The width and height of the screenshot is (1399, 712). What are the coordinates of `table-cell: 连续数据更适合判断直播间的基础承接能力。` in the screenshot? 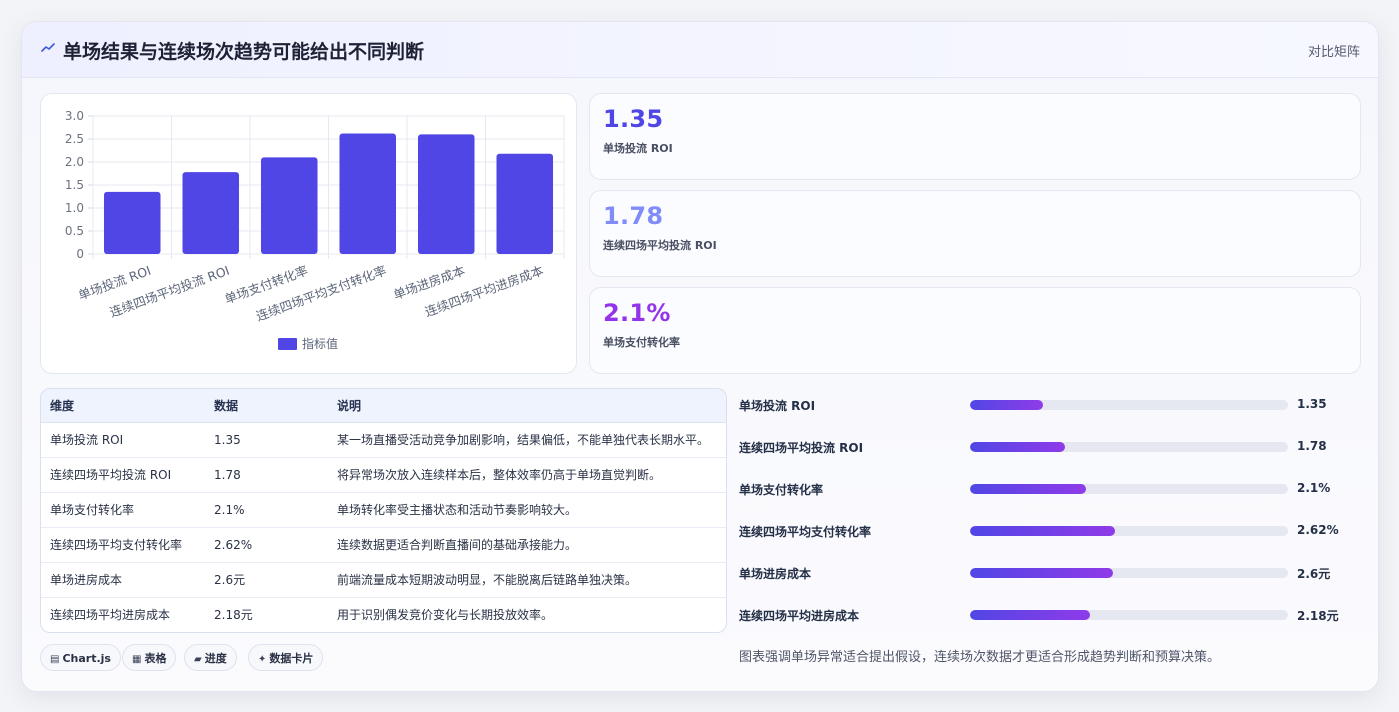 It's located at (527, 545).